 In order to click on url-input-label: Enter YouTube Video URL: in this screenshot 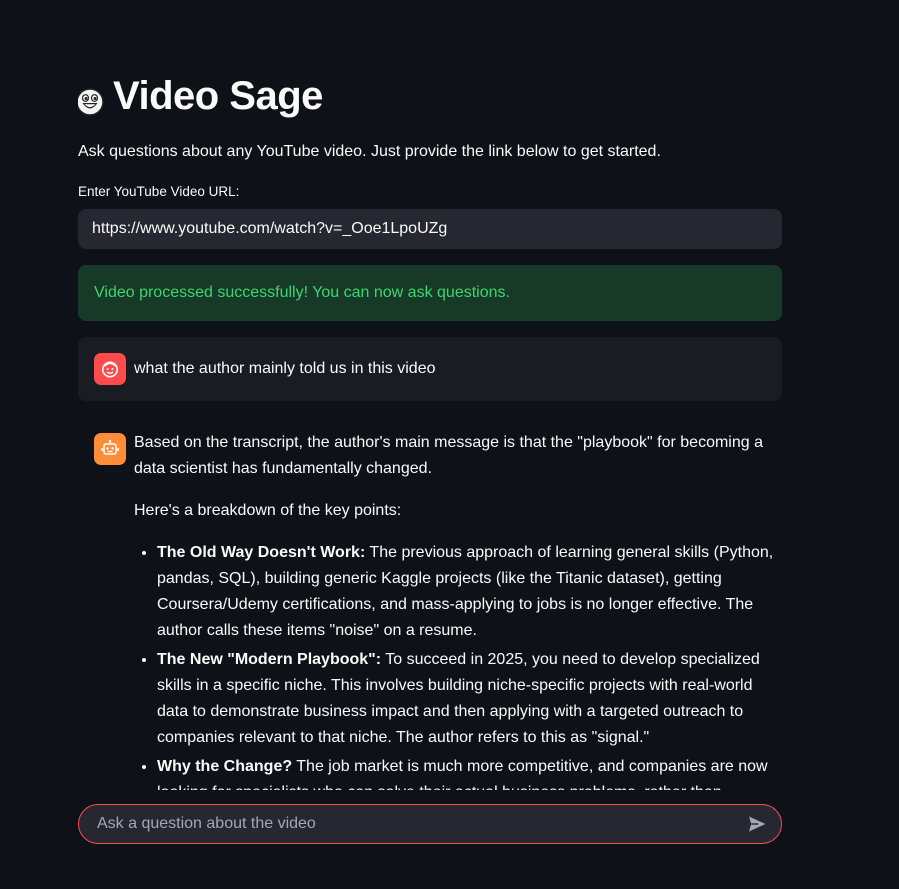, I will do `click(159, 191)`.